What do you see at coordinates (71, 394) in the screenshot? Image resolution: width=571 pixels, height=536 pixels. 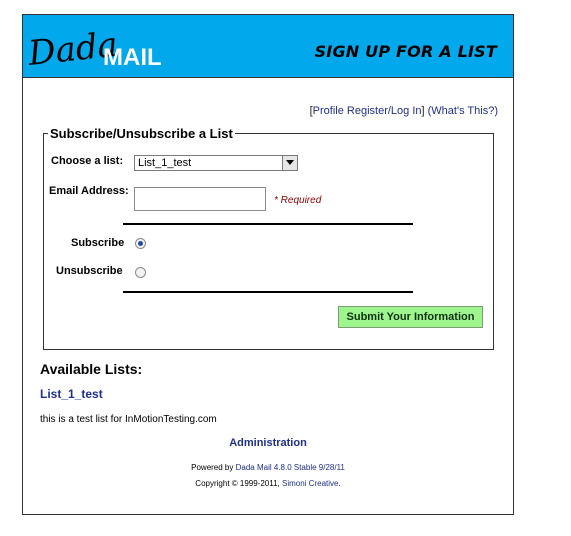 I see `list-name-link: List_1_test` at bounding box center [71, 394].